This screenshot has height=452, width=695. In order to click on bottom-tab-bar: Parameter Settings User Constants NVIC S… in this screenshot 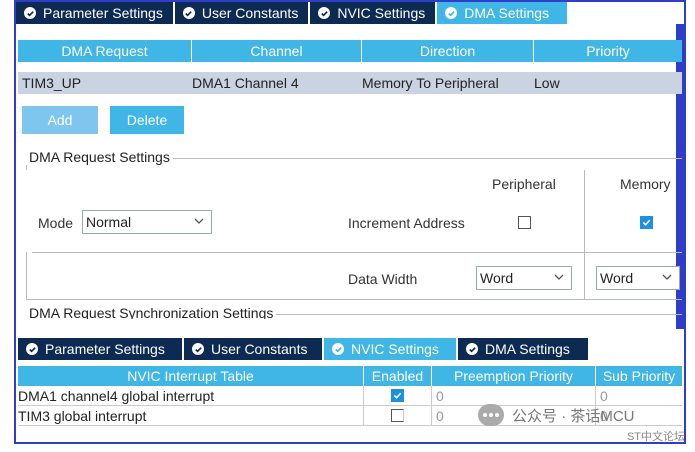, I will do `click(304, 349)`.